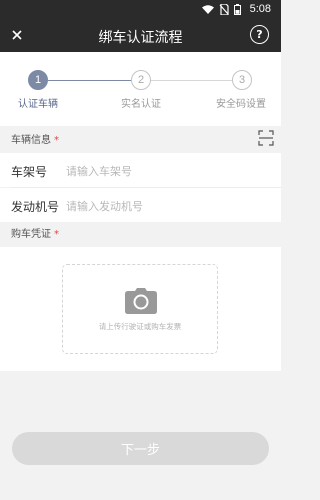 This screenshot has width=320, height=500. Describe the element at coordinates (140, 141) in the screenshot. I see `vehicle-info-header: 车辆信息 *` at that location.